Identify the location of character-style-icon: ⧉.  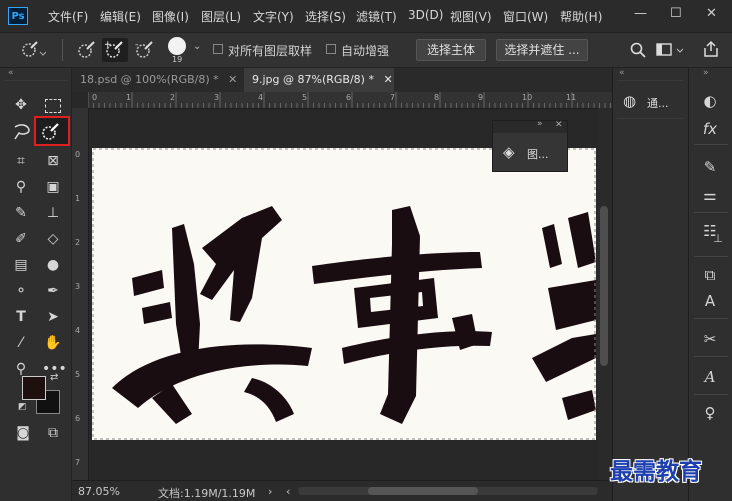
(710, 275).